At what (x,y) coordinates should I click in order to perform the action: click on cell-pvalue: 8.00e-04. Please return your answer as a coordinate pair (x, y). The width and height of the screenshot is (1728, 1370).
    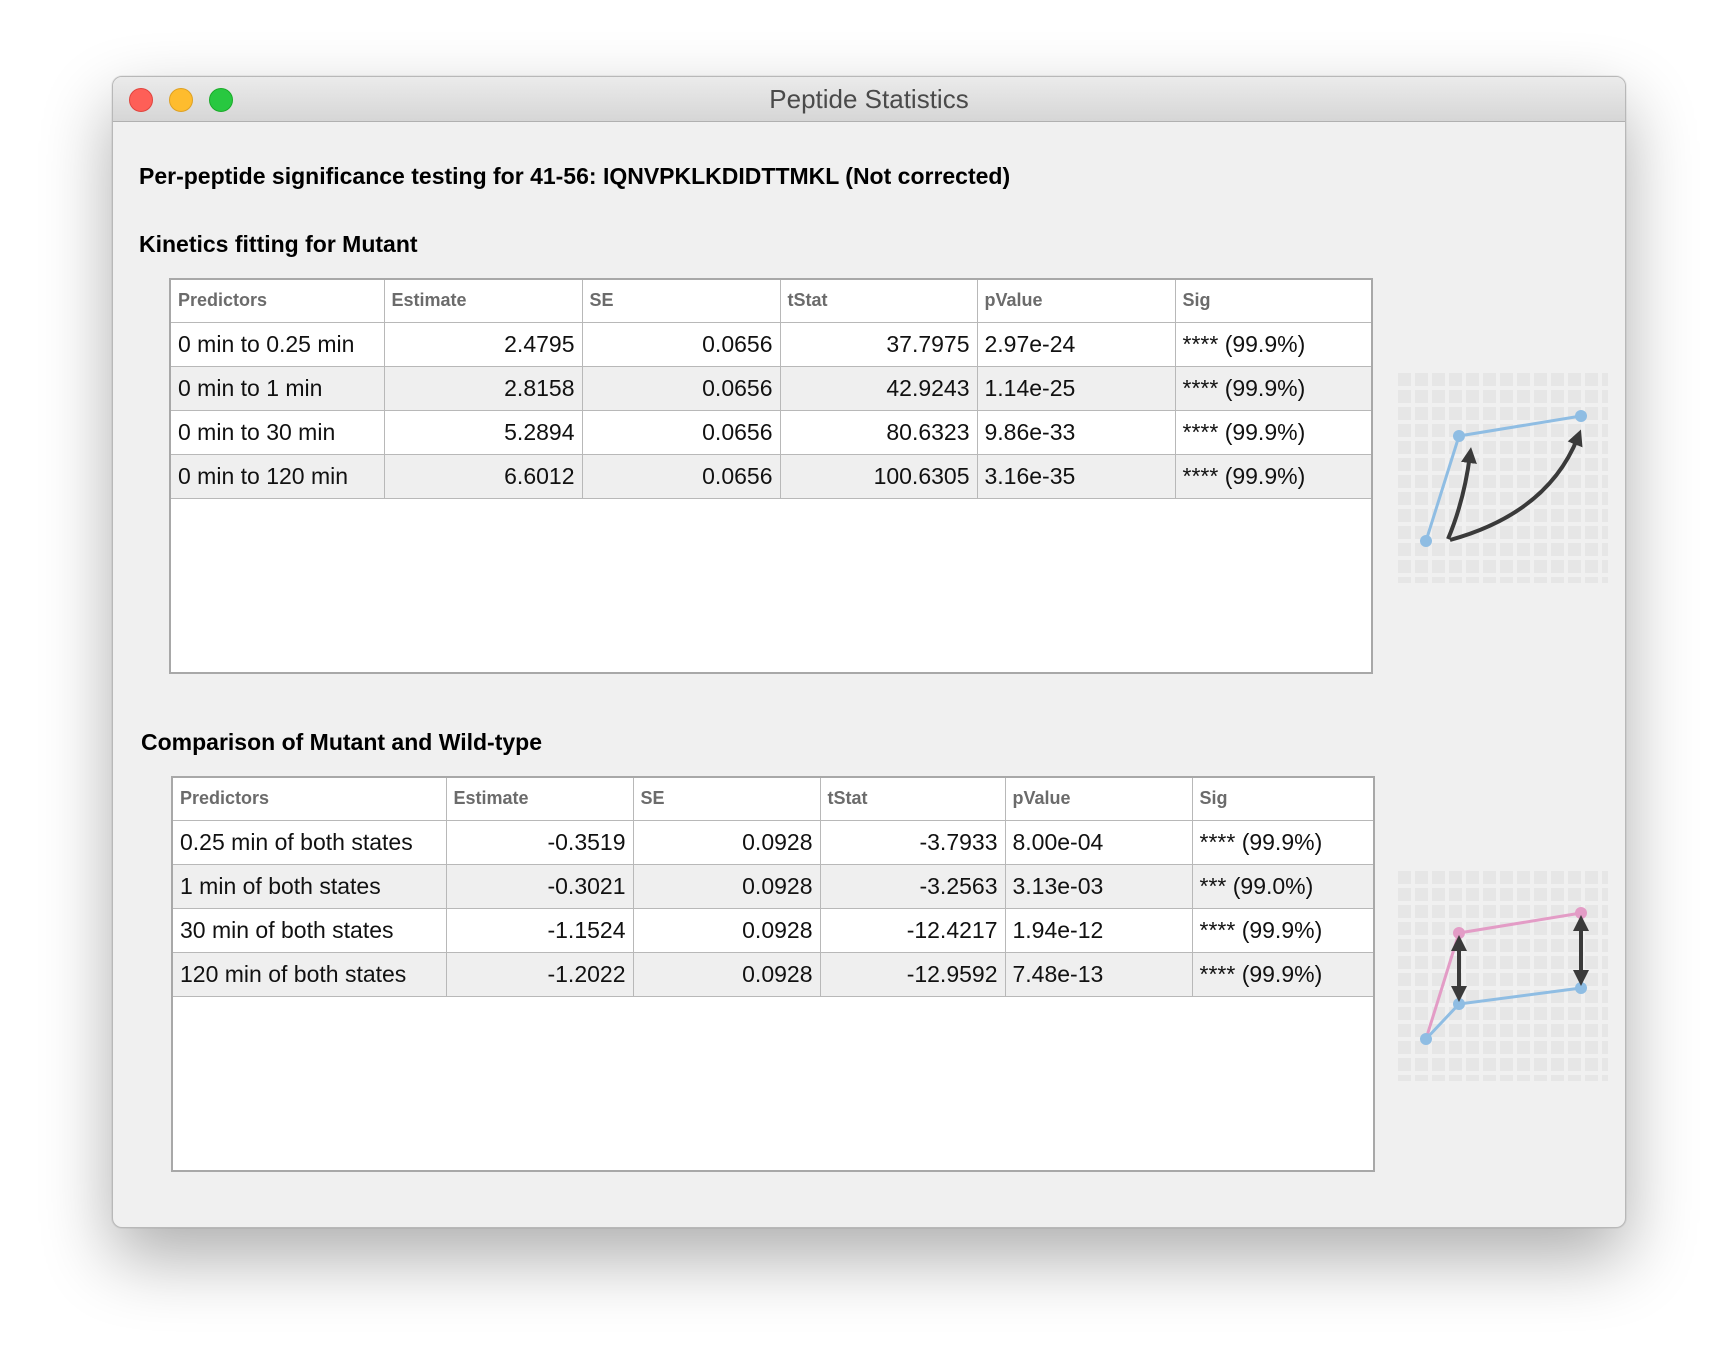
    Looking at the image, I should click on (1099, 842).